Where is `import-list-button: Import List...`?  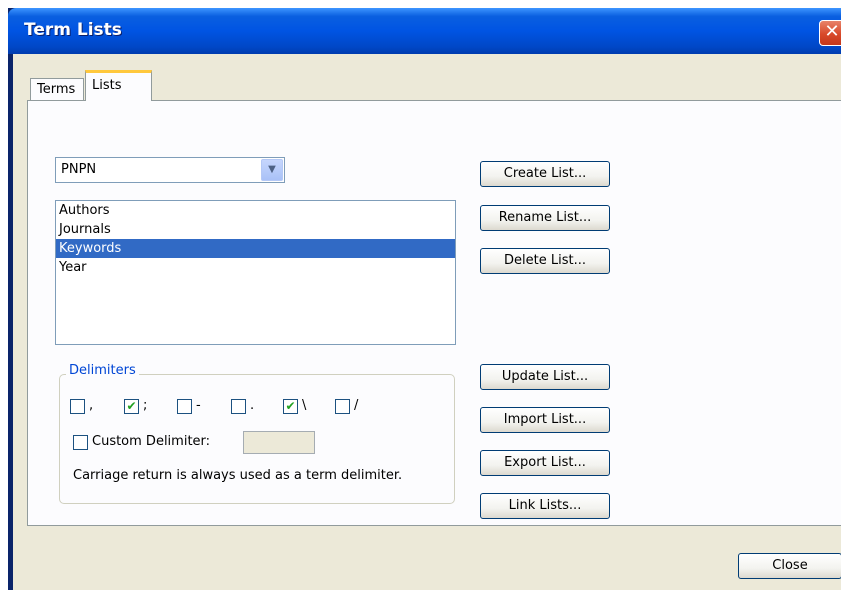 import-list-button: Import List... is located at coordinates (545, 420).